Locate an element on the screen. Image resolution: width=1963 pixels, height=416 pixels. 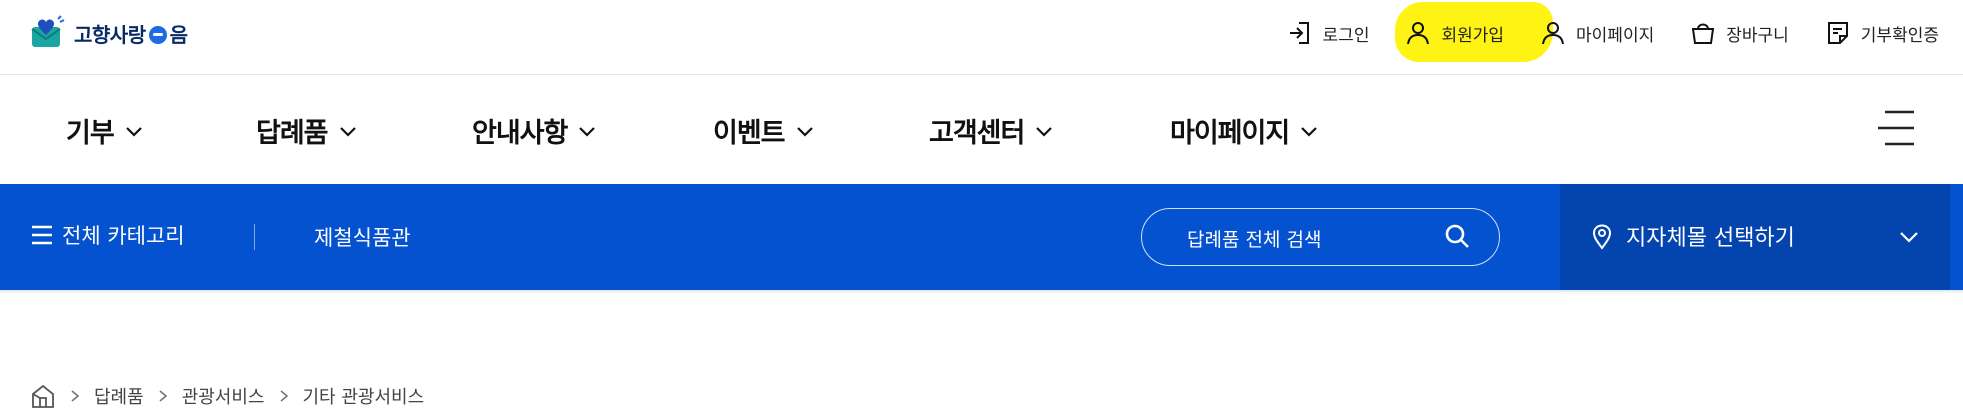
site-logo: 고향사랑 음 is located at coordinates (109, 33).